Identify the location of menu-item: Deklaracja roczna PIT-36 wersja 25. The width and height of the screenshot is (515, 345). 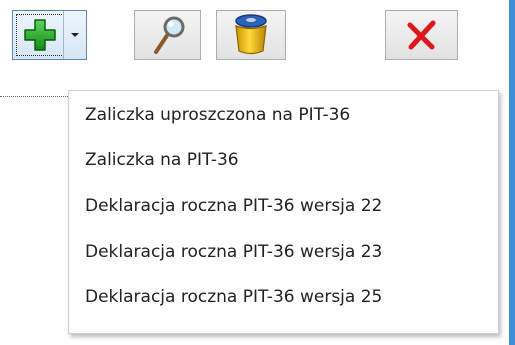
(285, 297).